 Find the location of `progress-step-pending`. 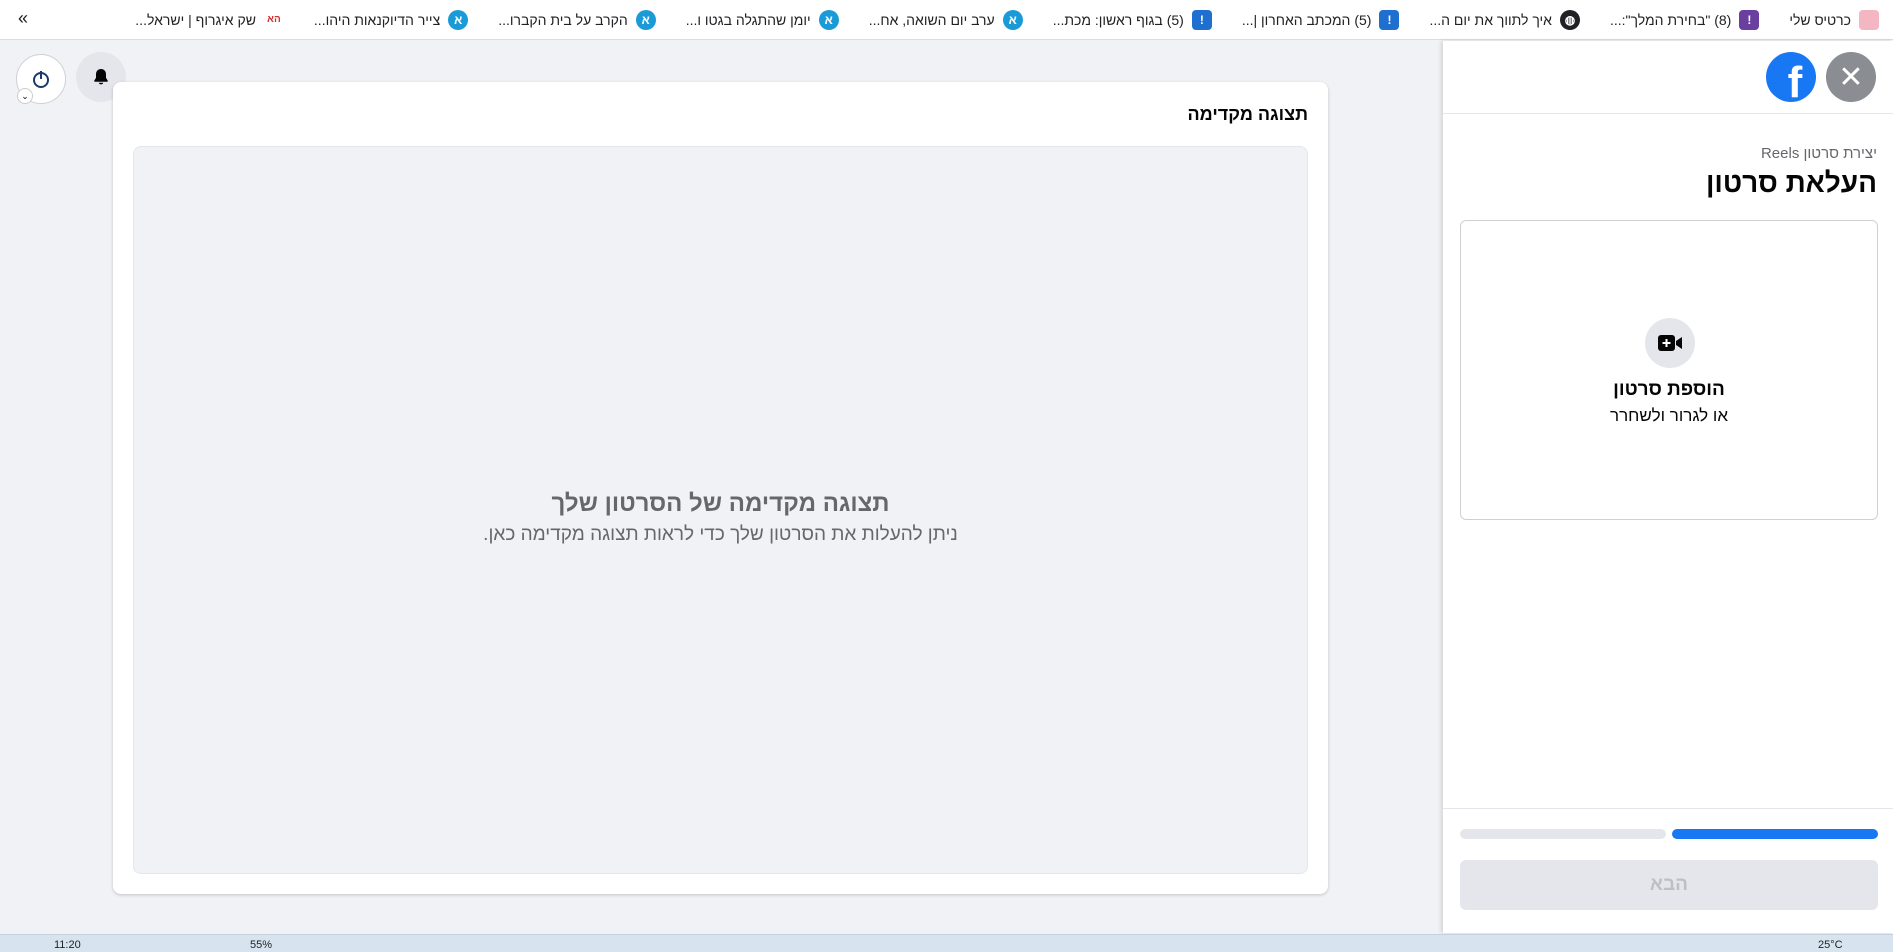

progress-step-pending is located at coordinates (1563, 834).